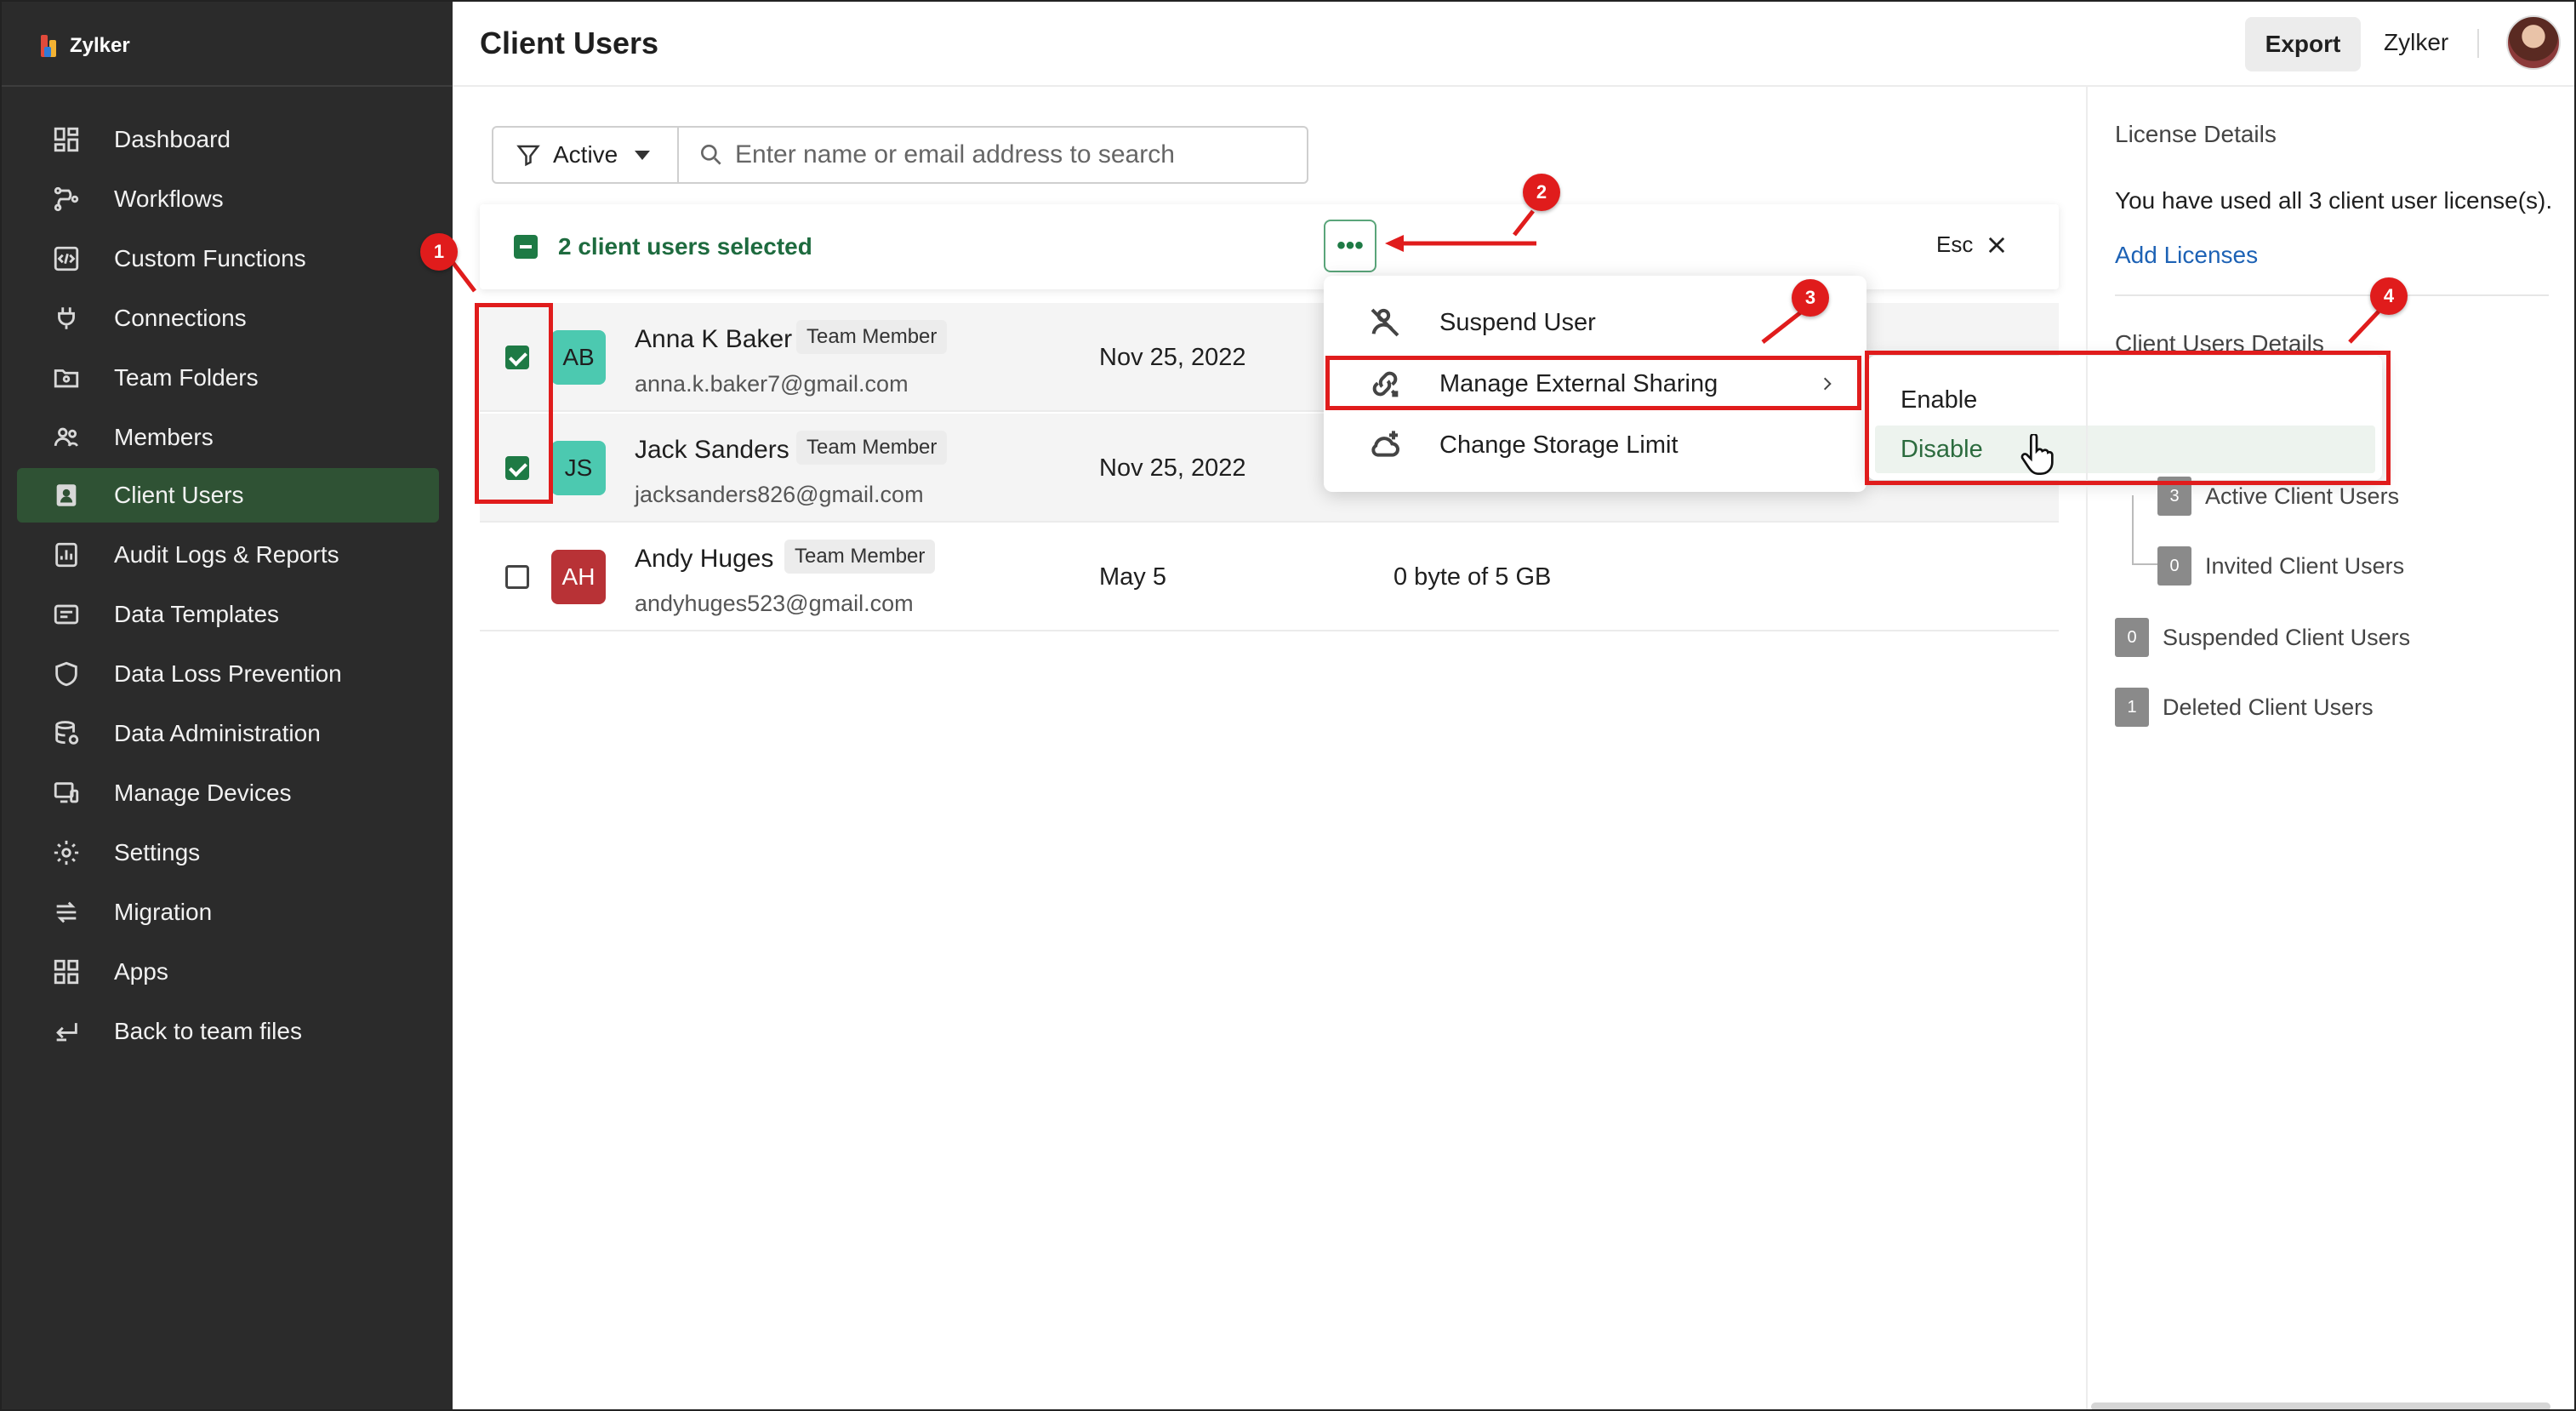  Describe the element at coordinates (228, 852) in the screenshot. I see `sidebar-item-settings: Settings` at that location.